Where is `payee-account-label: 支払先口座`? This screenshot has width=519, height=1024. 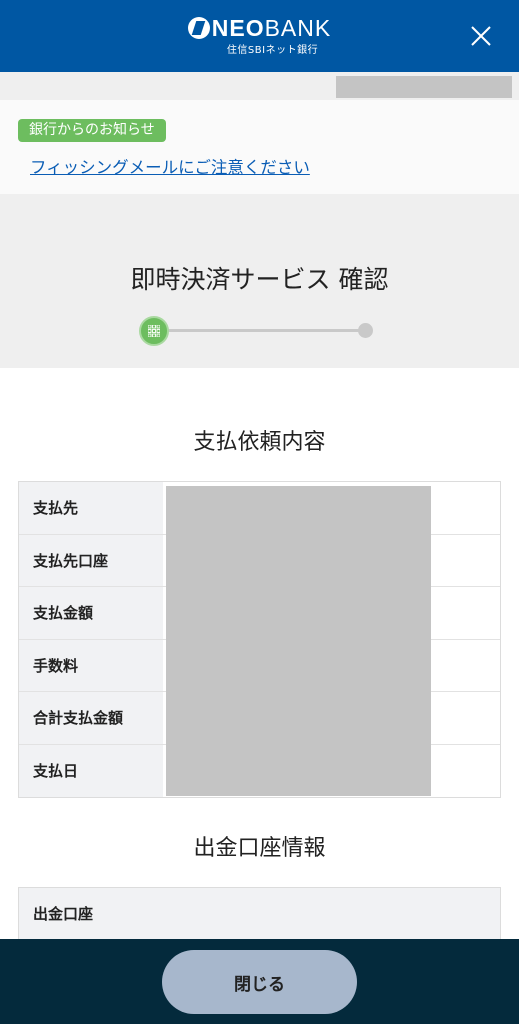
payee-account-label: 支払先口座 is located at coordinates (91, 560).